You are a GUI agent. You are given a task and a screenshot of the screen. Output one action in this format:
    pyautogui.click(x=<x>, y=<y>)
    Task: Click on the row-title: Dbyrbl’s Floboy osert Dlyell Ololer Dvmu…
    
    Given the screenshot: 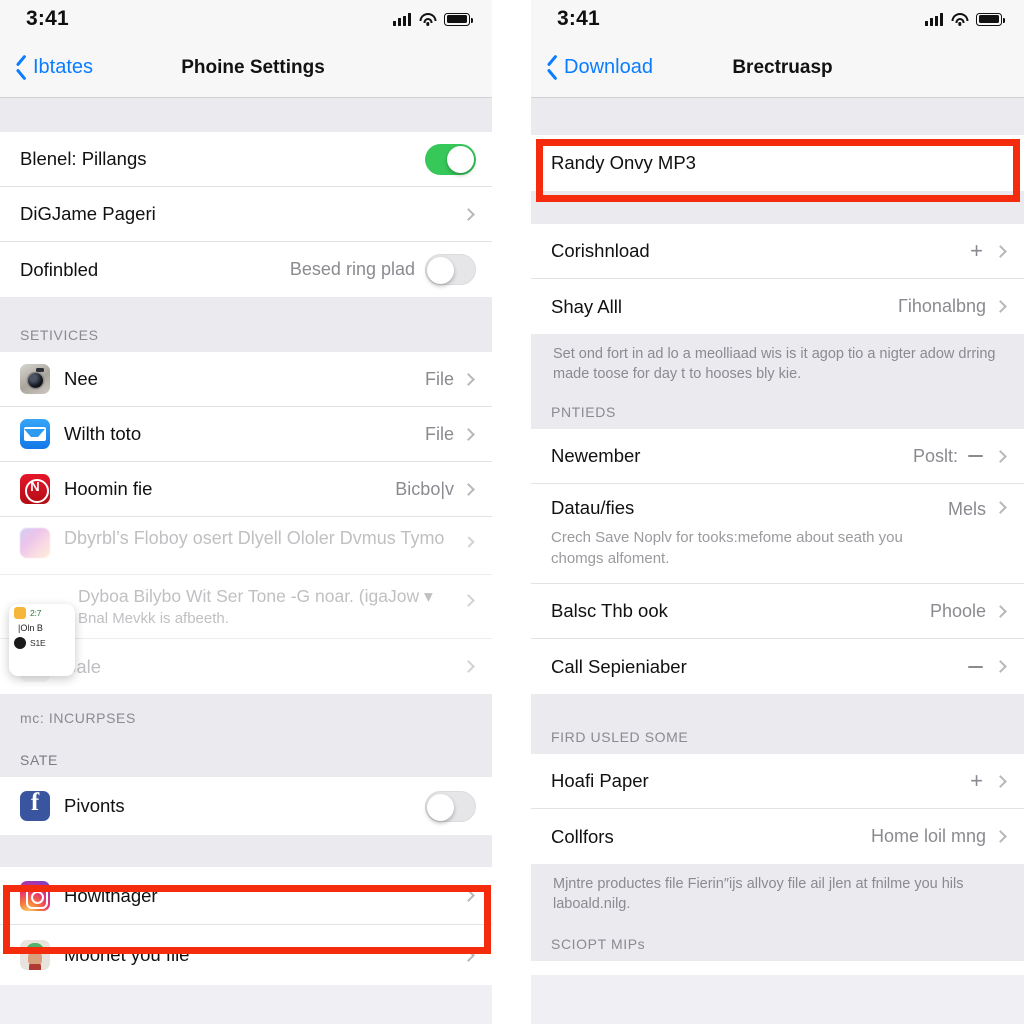 What is the action you would take?
    pyautogui.click(x=254, y=538)
    